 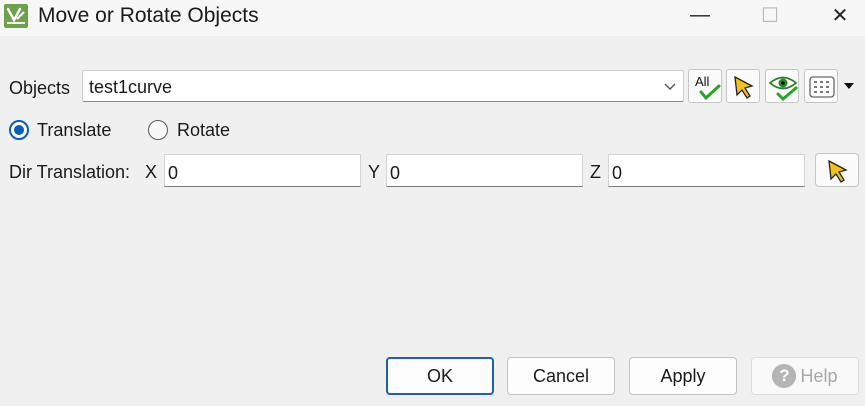 What do you see at coordinates (383, 86) in the screenshot?
I see `objects-combobox: test1curve` at bounding box center [383, 86].